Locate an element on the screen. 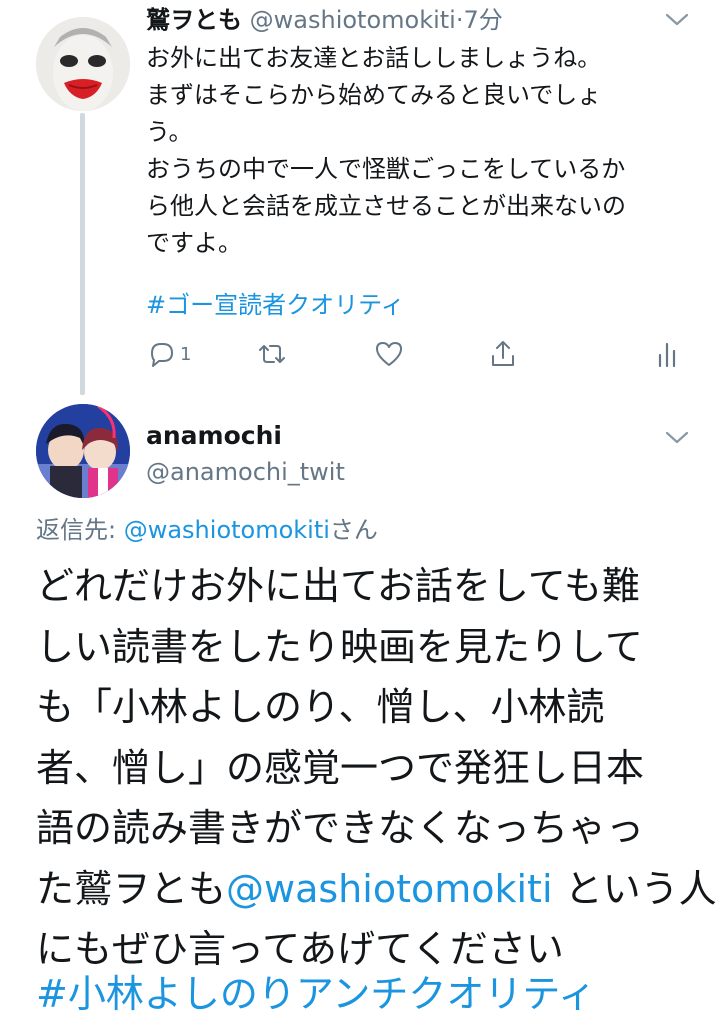 The height and width of the screenshot is (1024, 717). like-button is located at coordinates (389, 354).